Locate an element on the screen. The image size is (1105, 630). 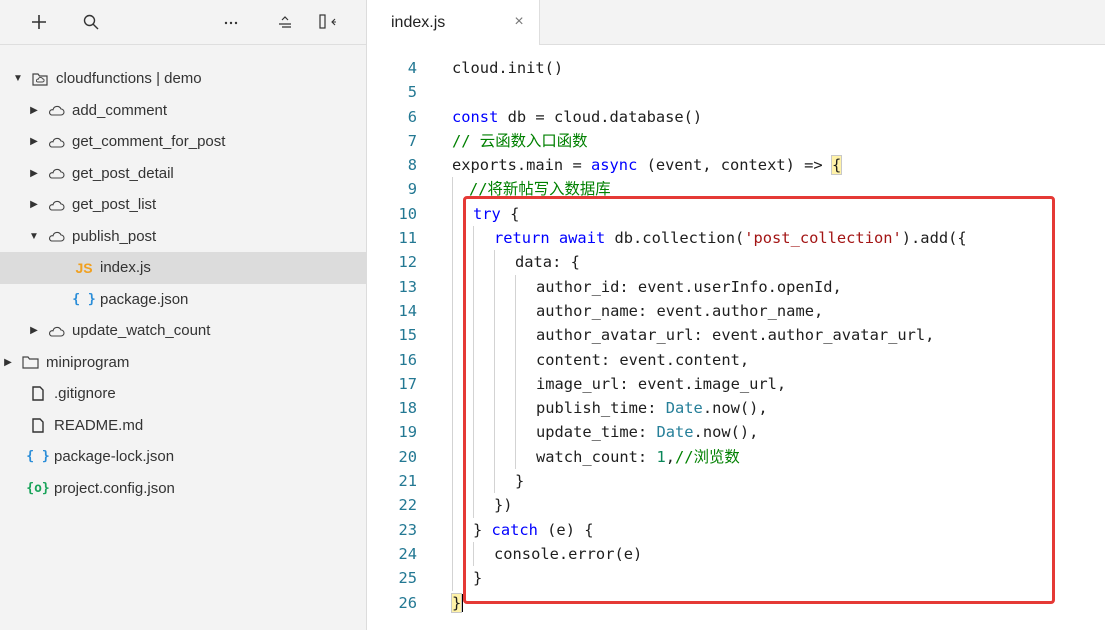
code-token: .now(), is located at coordinates (735, 408).